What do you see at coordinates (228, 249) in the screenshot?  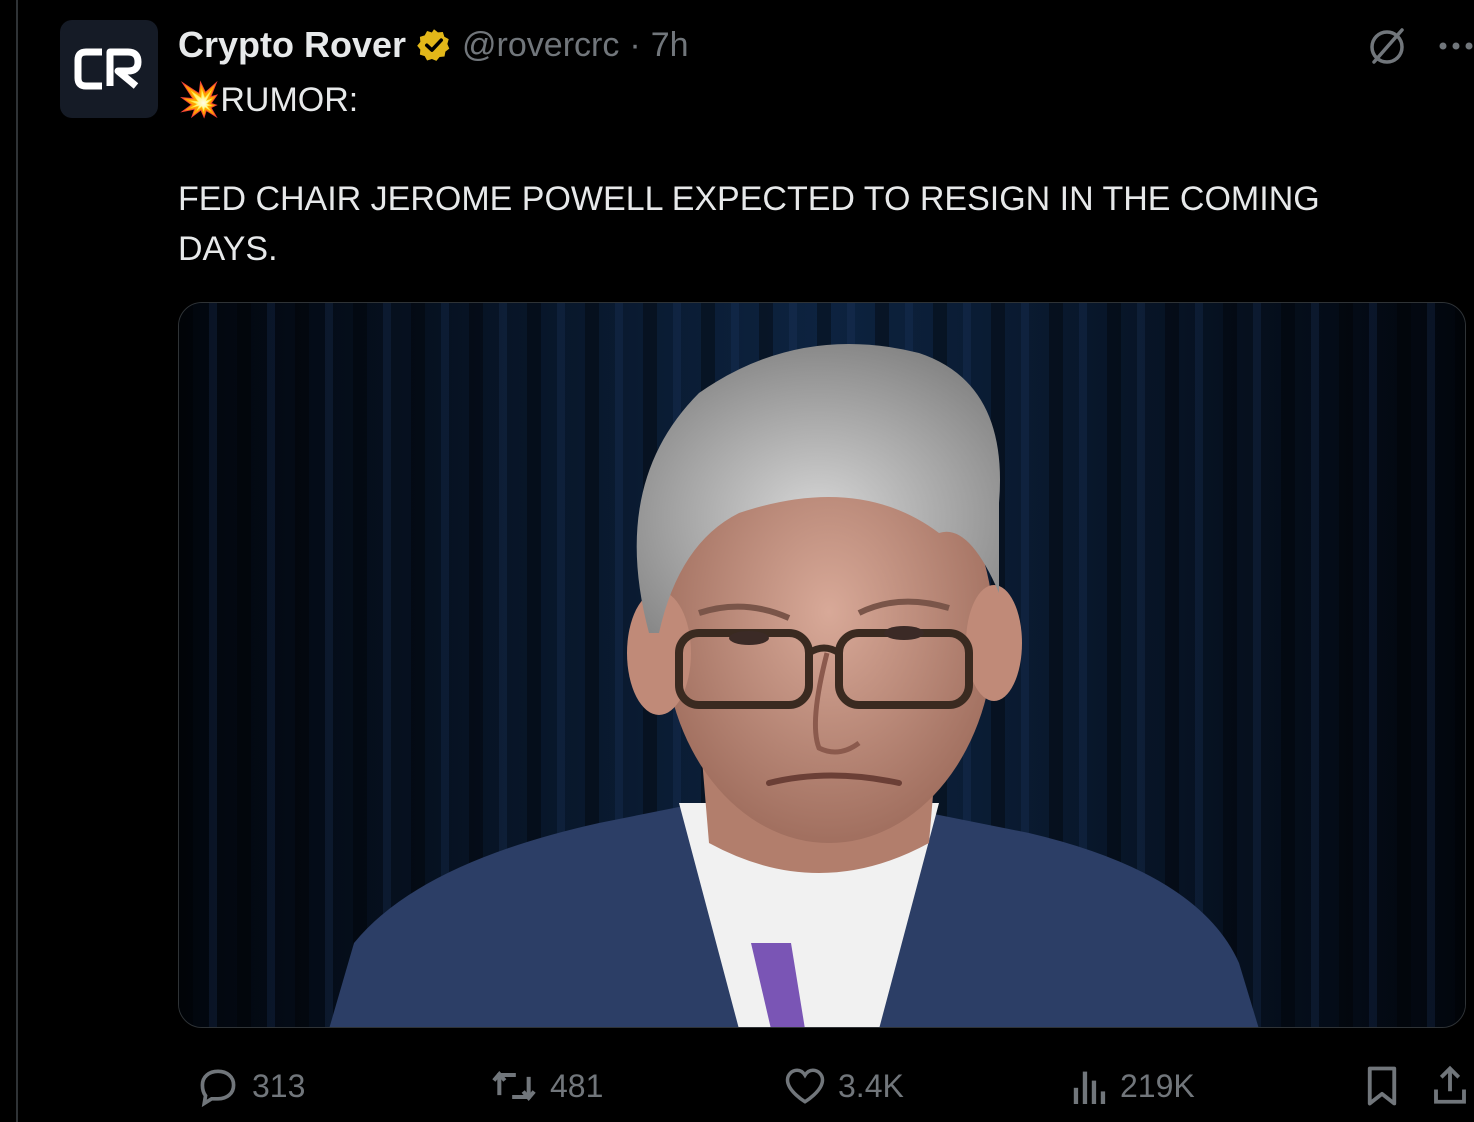 I see `tweet-text-line-3: DAYS.` at bounding box center [228, 249].